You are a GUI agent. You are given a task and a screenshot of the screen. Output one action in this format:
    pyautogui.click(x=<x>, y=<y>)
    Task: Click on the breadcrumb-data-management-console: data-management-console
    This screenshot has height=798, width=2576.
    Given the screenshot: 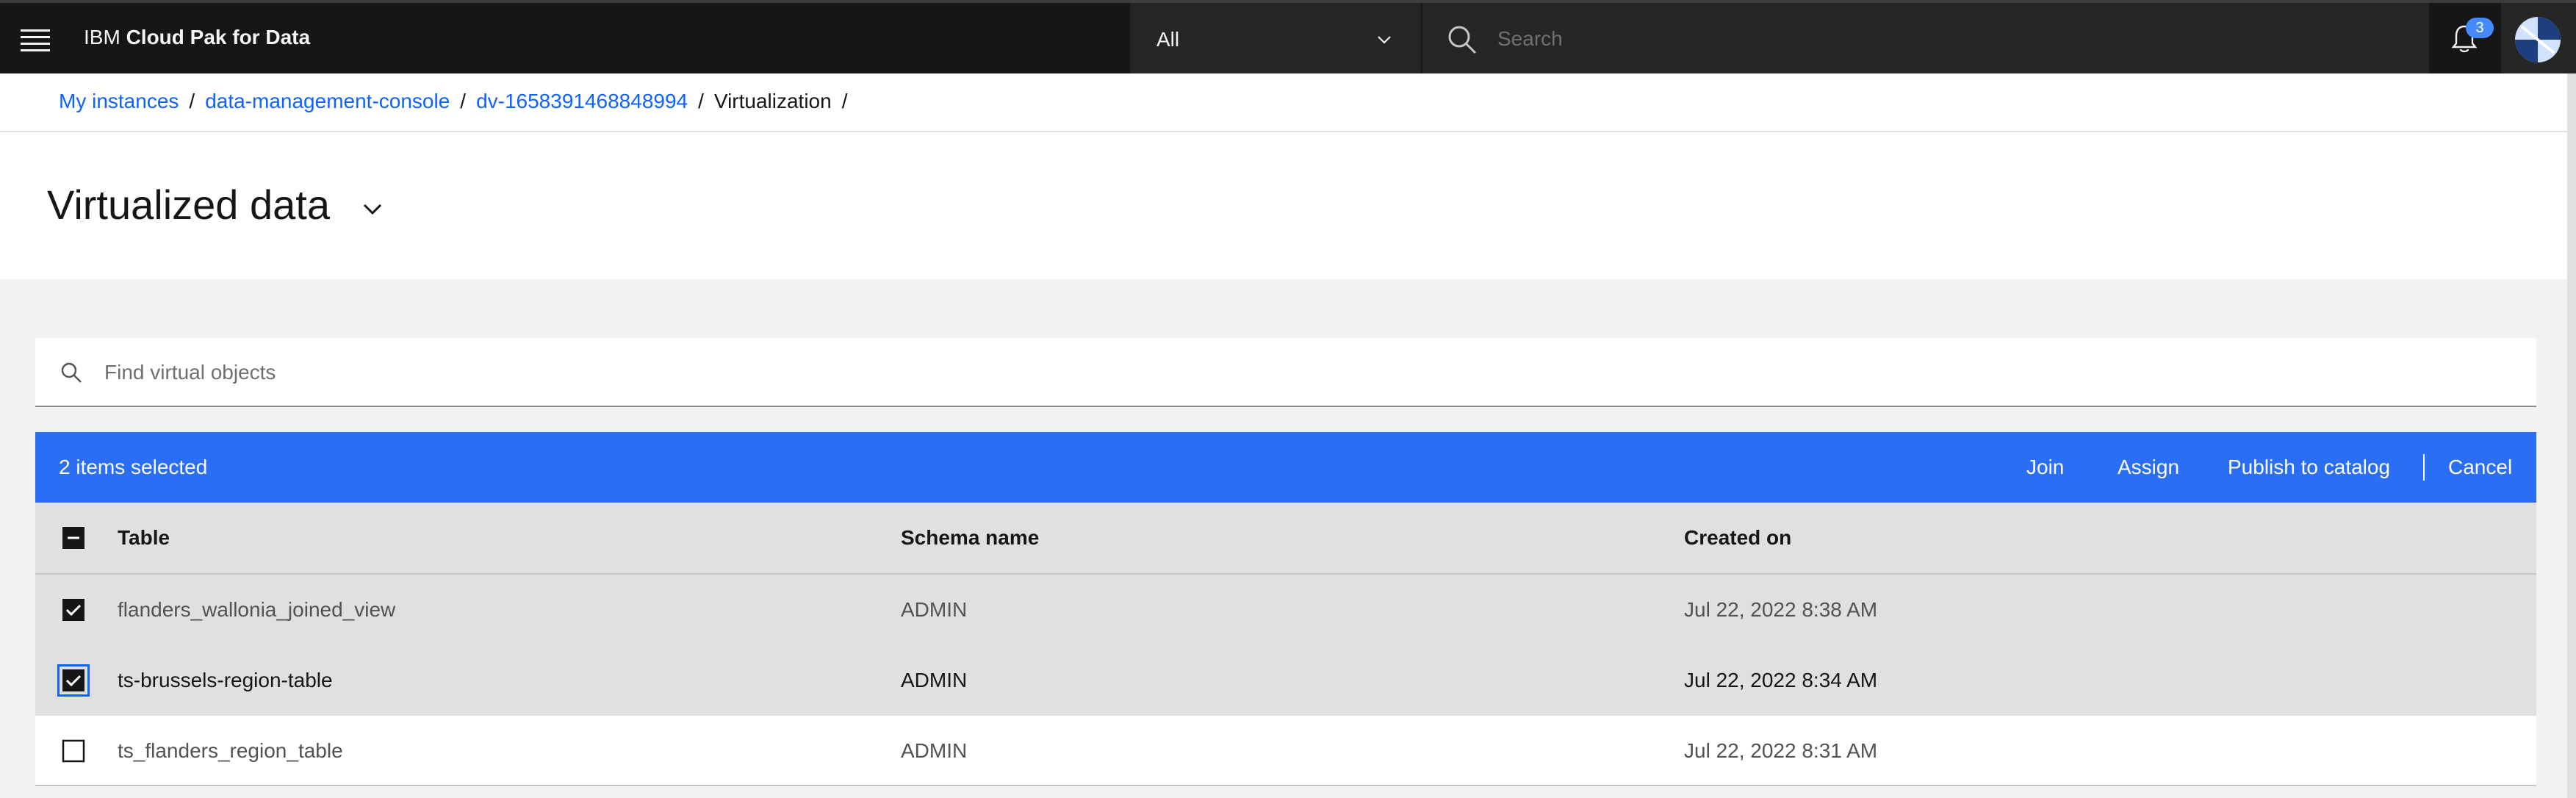 What is the action you would take?
    pyautogui.click(x=327, y=101)
    